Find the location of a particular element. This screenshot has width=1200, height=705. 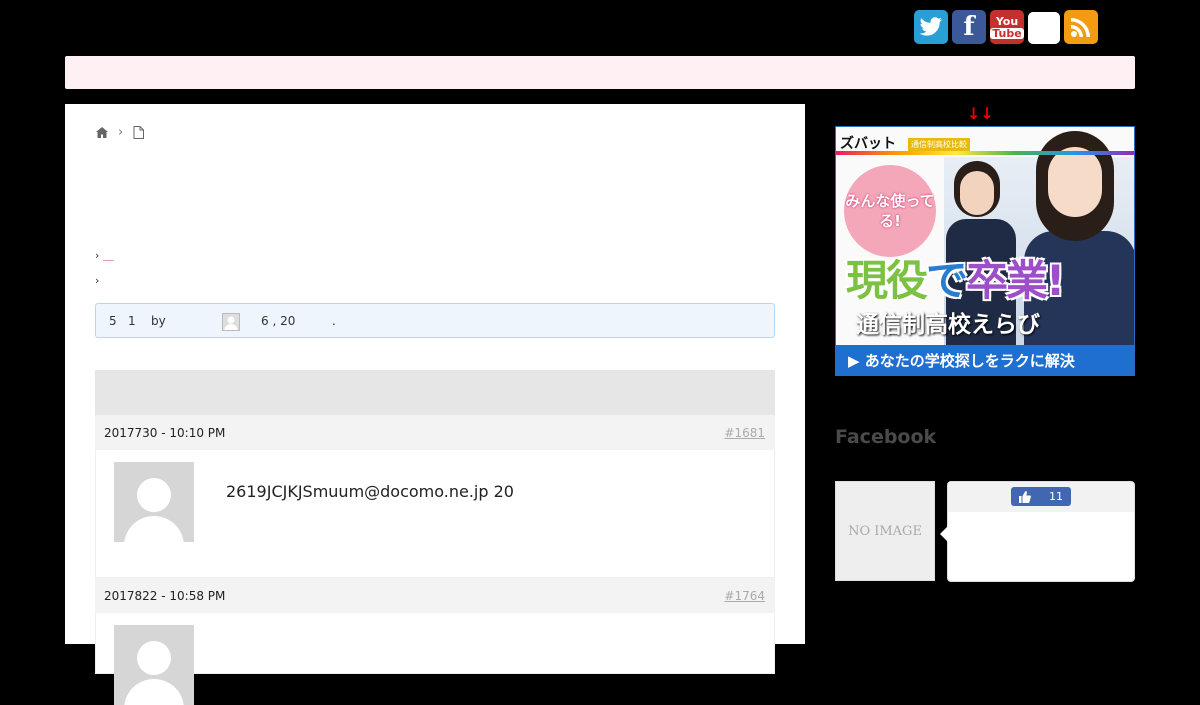

home-icon is located at coordinates (102, 132).